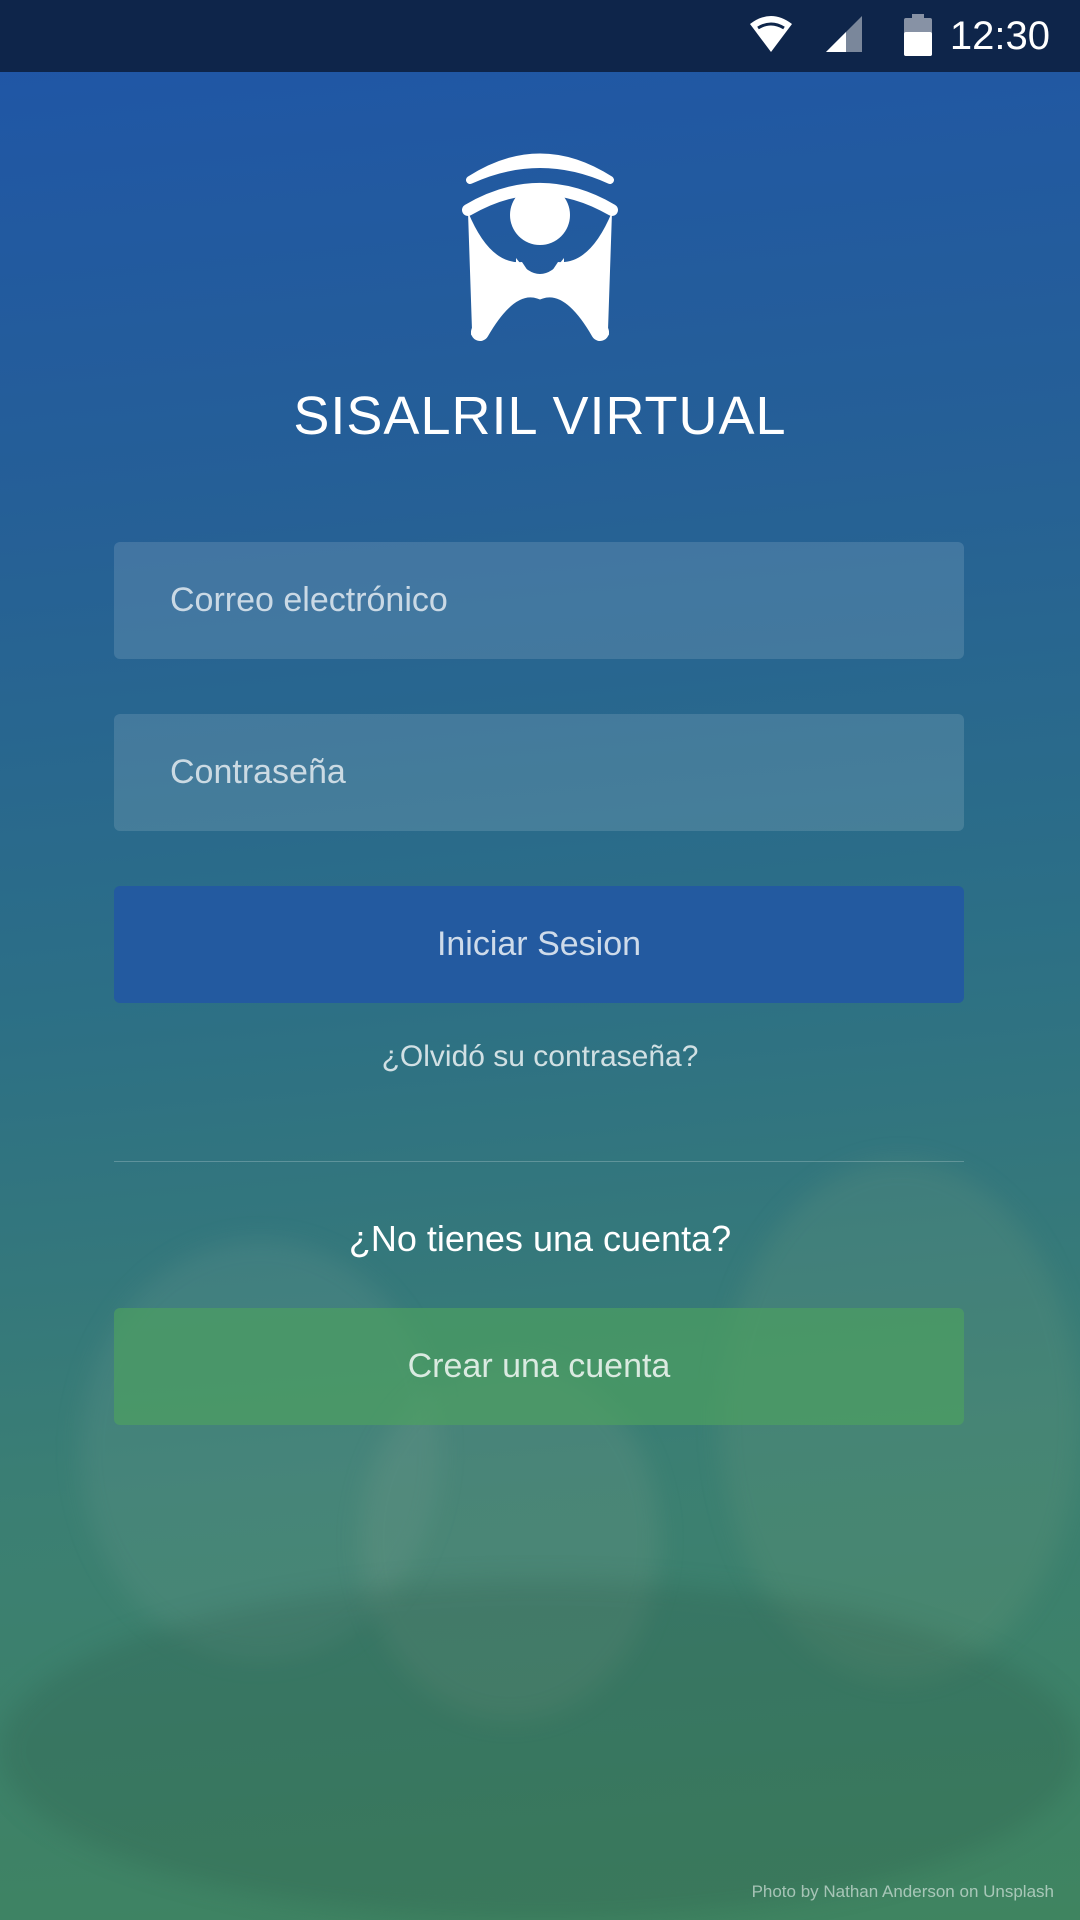 This screenshot has height=1920, width=1080. Describe the element at coordinates (539, 772) in the screenshot. I see `password-field: Contraseña` at that location.